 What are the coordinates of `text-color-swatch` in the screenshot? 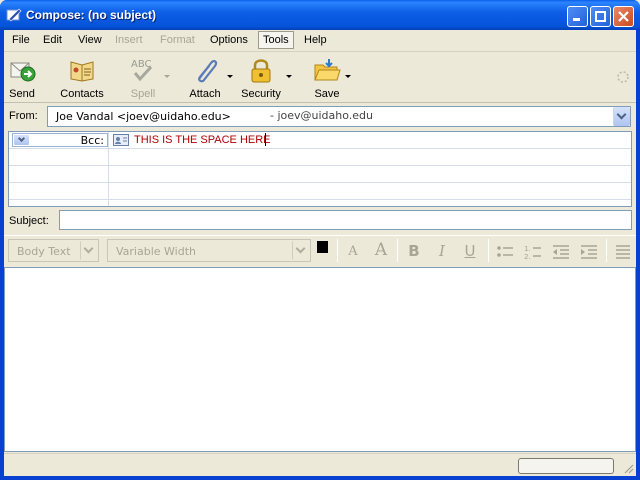 It's located at (322, 247).